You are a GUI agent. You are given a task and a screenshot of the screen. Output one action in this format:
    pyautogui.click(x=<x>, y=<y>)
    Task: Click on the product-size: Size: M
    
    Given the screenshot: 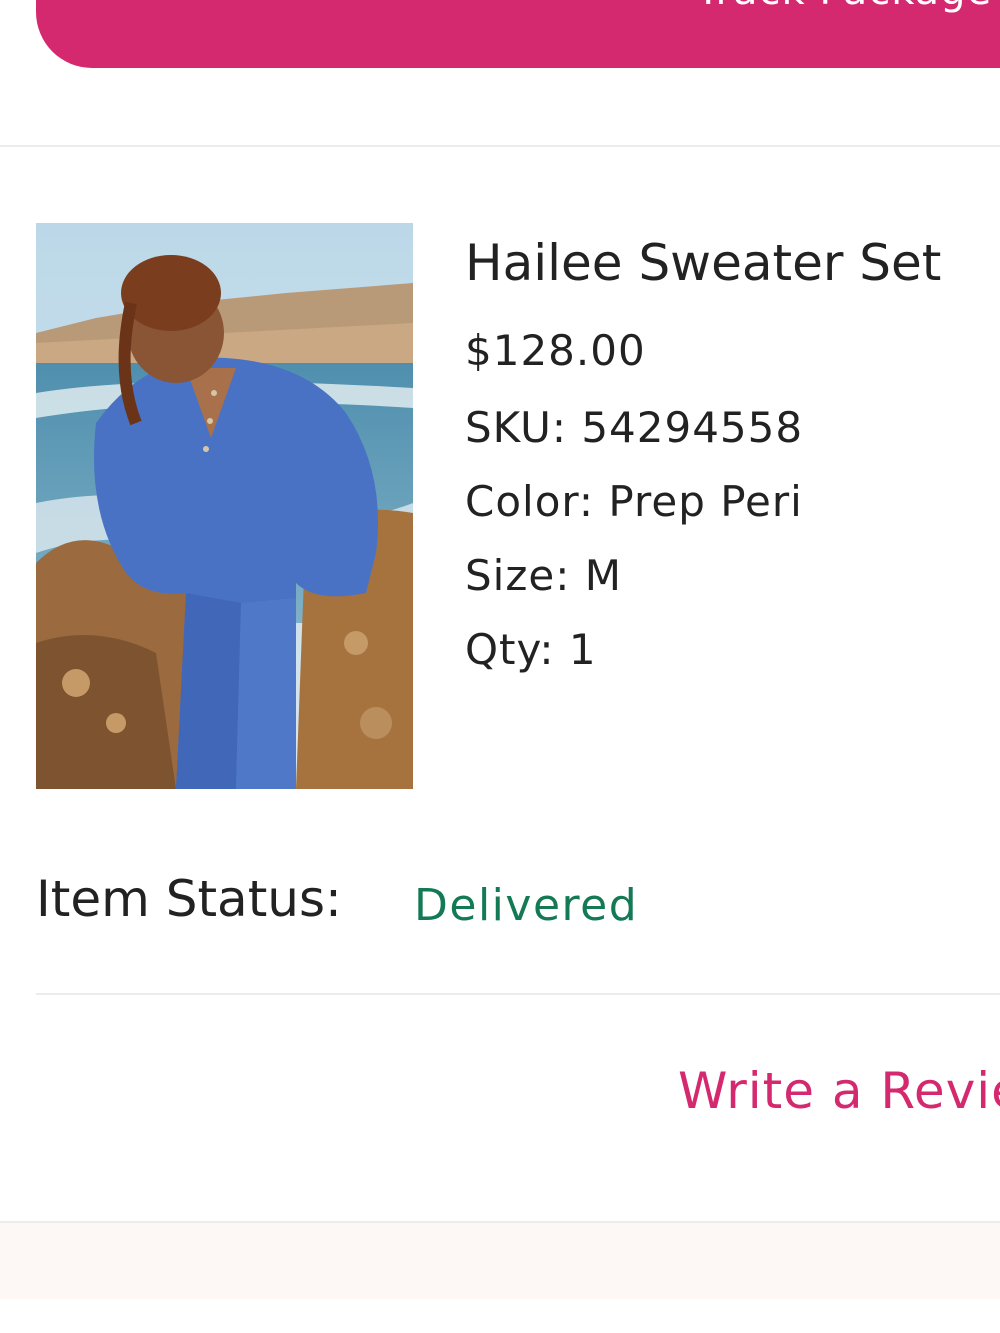 What is the action you would take?
    pyautogui.click(x=543, y=575)
    